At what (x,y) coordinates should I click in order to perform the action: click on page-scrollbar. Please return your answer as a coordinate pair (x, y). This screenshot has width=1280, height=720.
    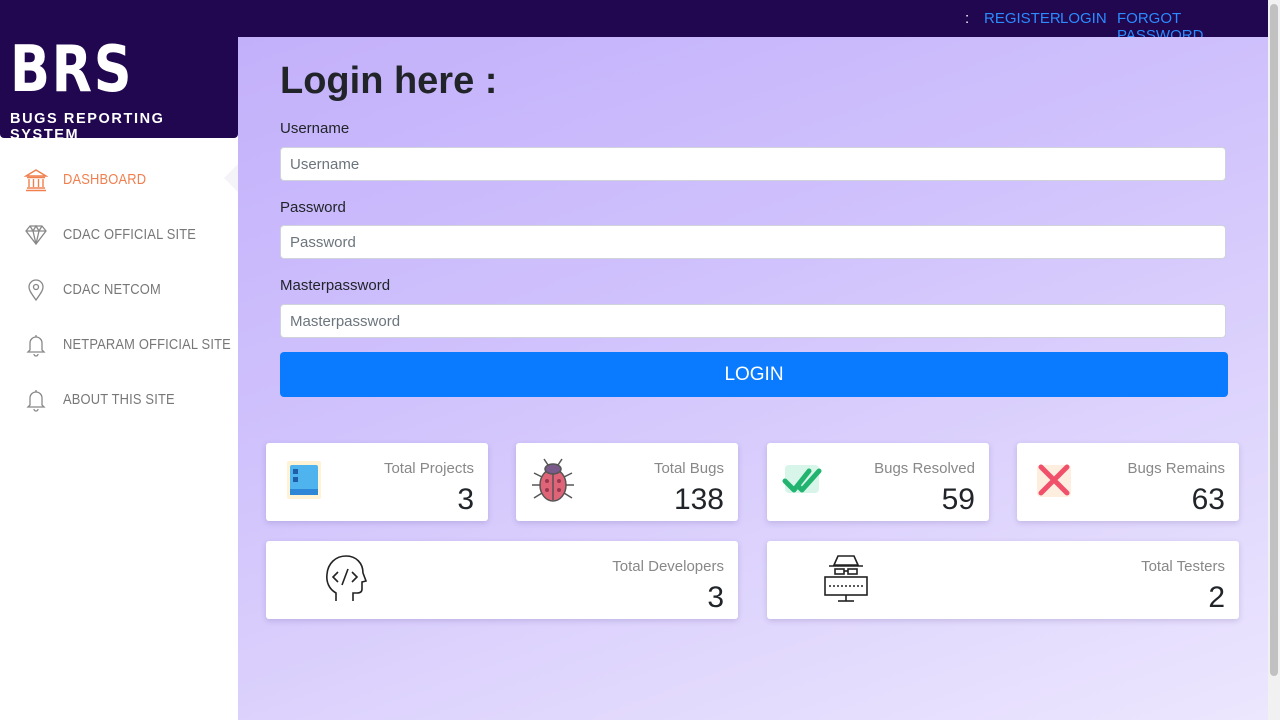
    Looking at the image, I should click on (1274, 360).